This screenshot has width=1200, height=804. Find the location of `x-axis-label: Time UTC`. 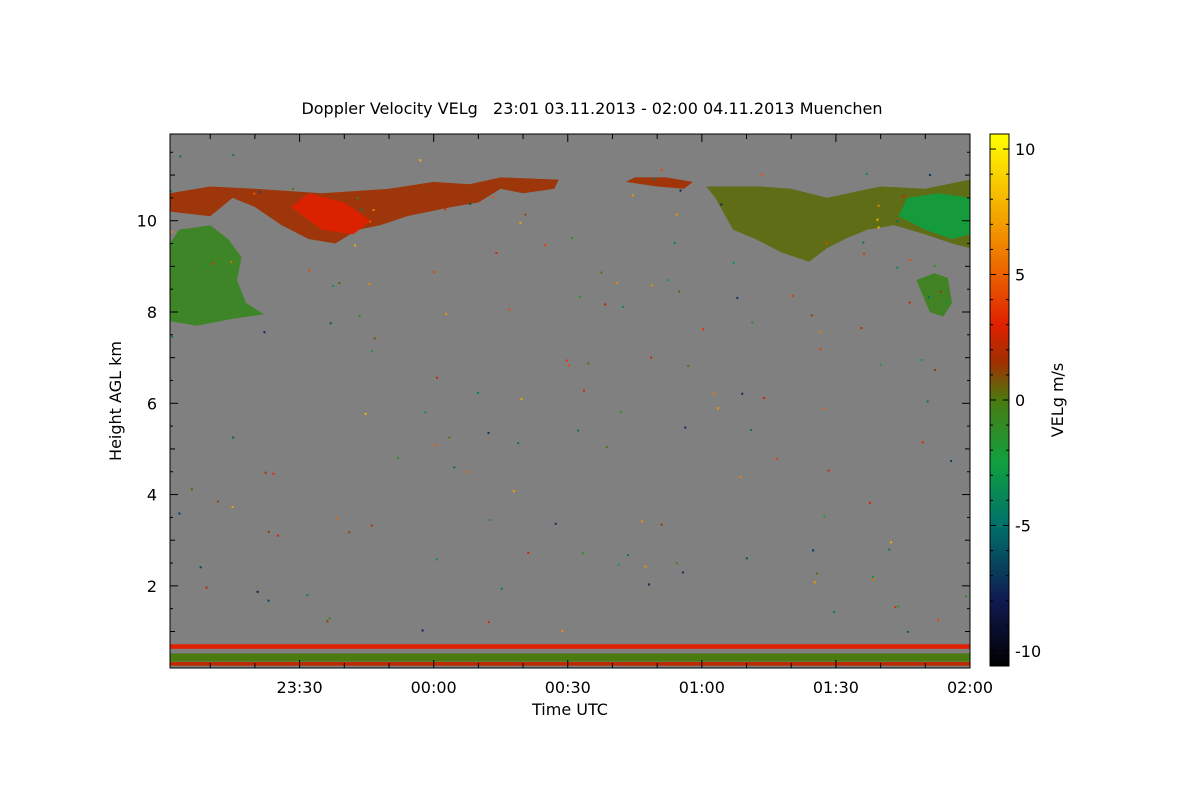

x-axis-label: Time UTC is located at coordinates (569, 709).